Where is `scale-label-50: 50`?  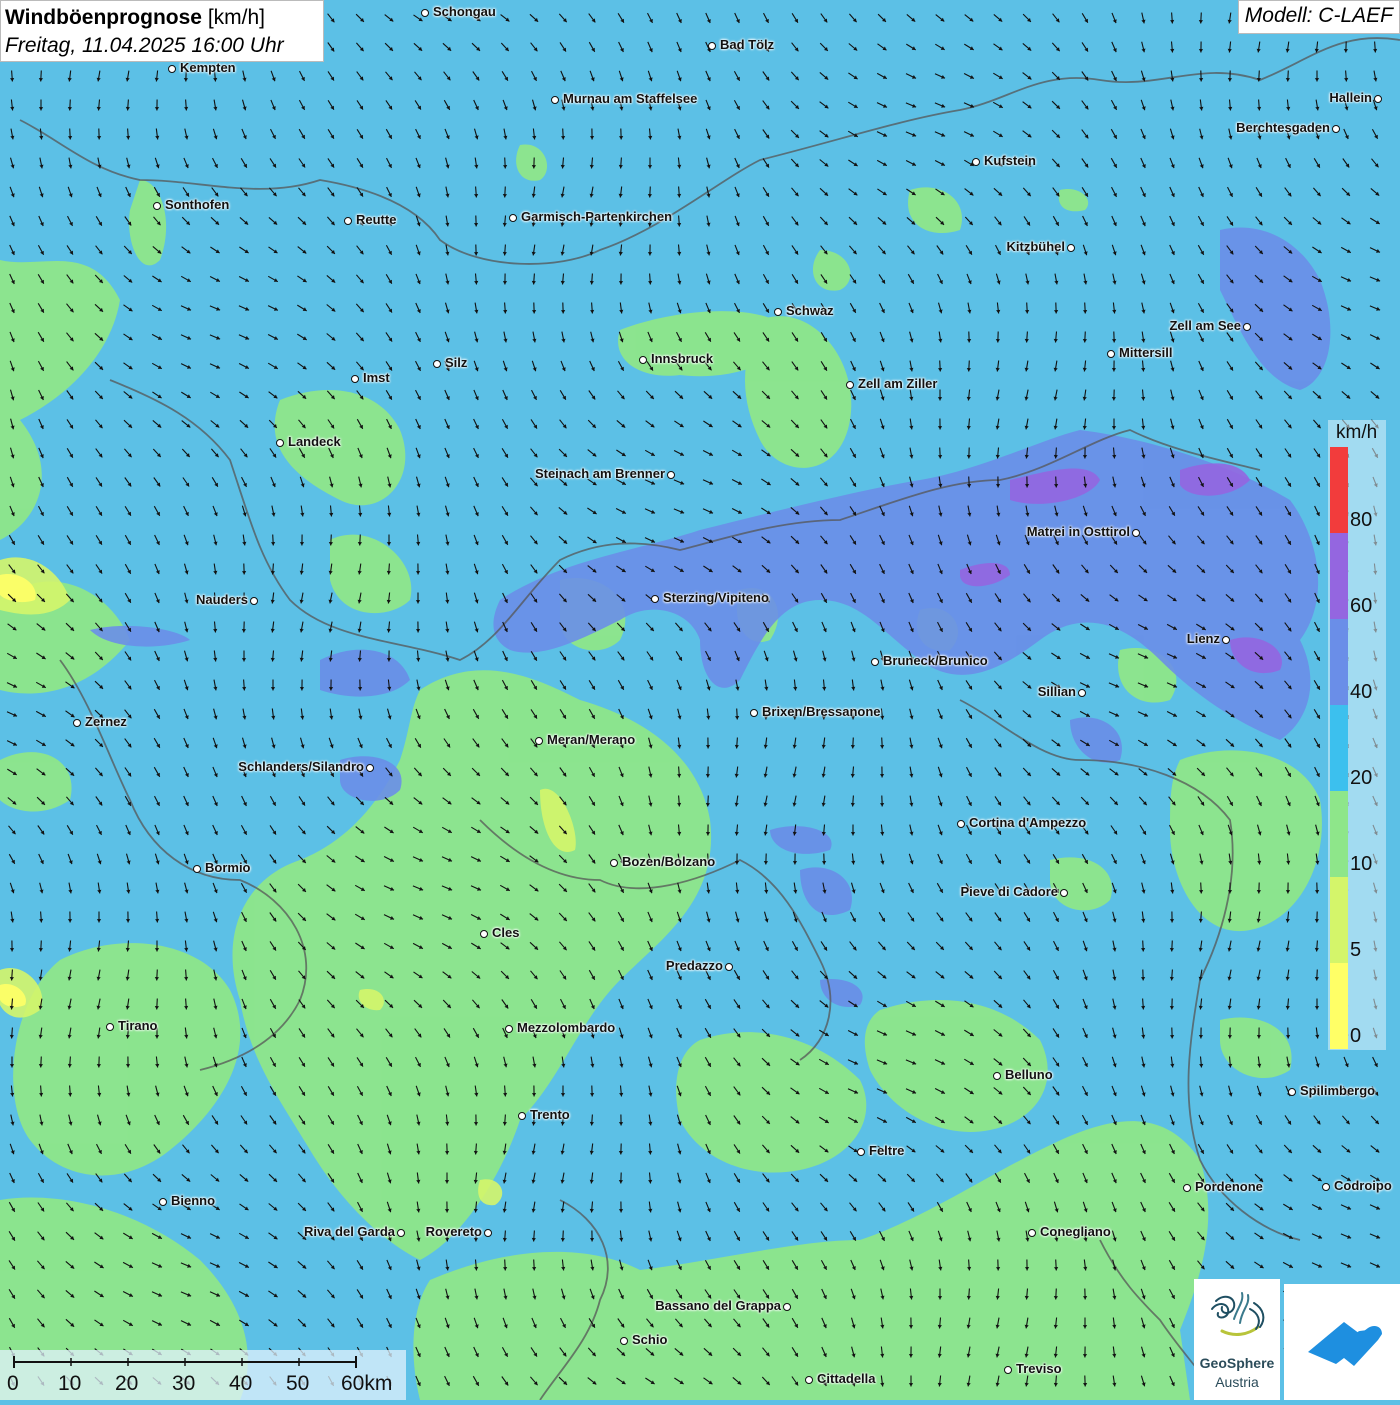 scale-label-50: 50 is located at coordinates (297, 1384).